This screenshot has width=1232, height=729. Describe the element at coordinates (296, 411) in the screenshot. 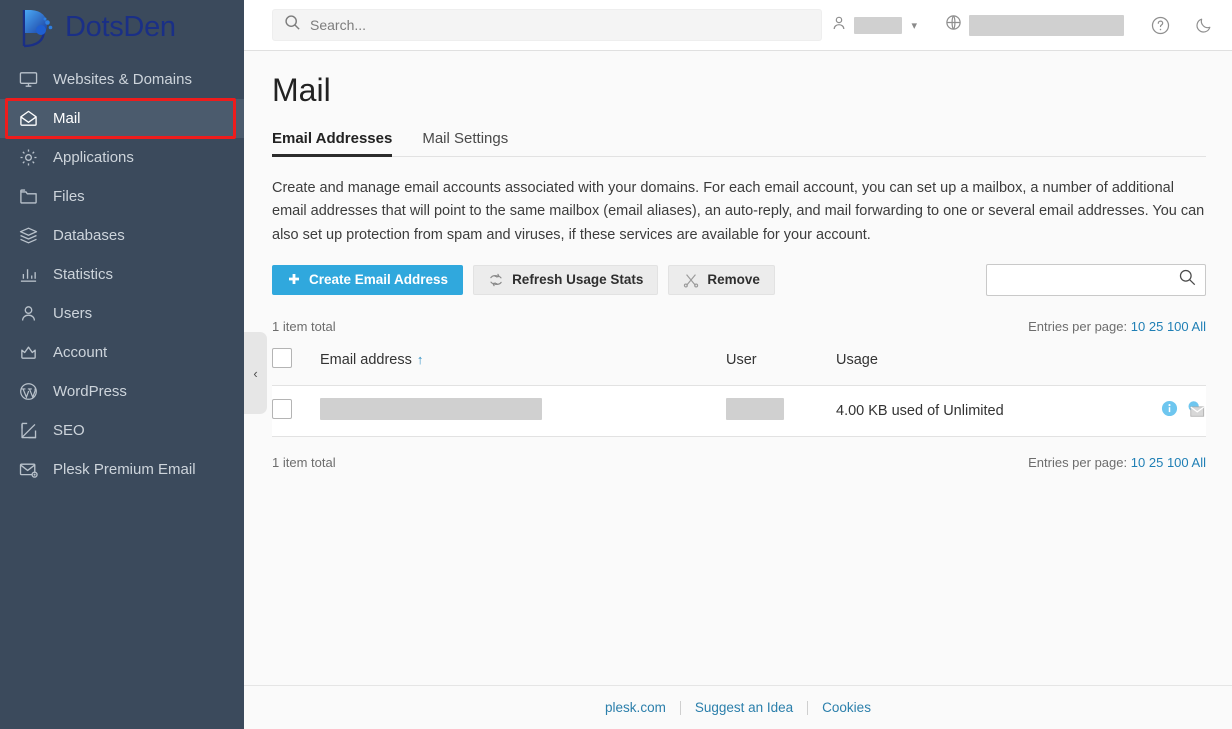

I see `row-select-cell` at that location.